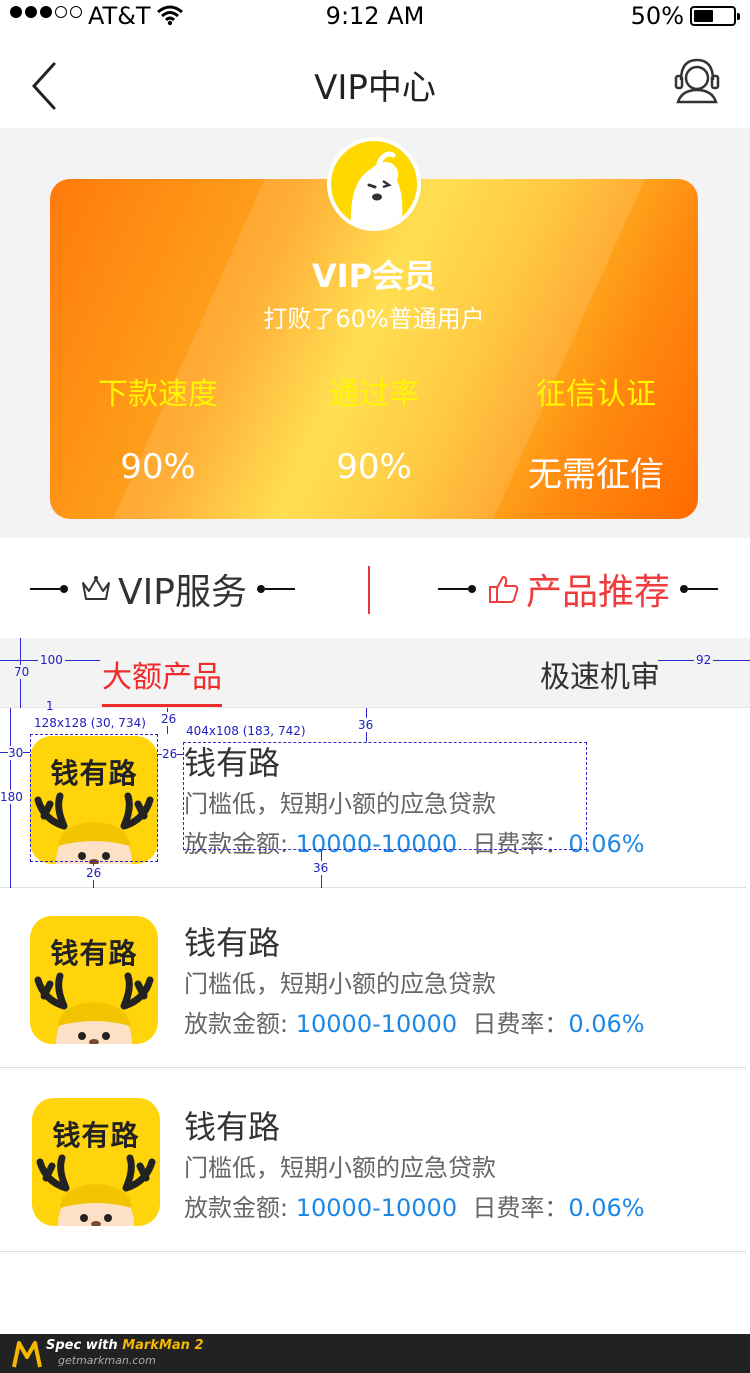 The width and height of the screenshot is (750, 1373). Describe the element at coordinates (27, 1354) in the screenshot. I see `markman-logo-icon` at that location.